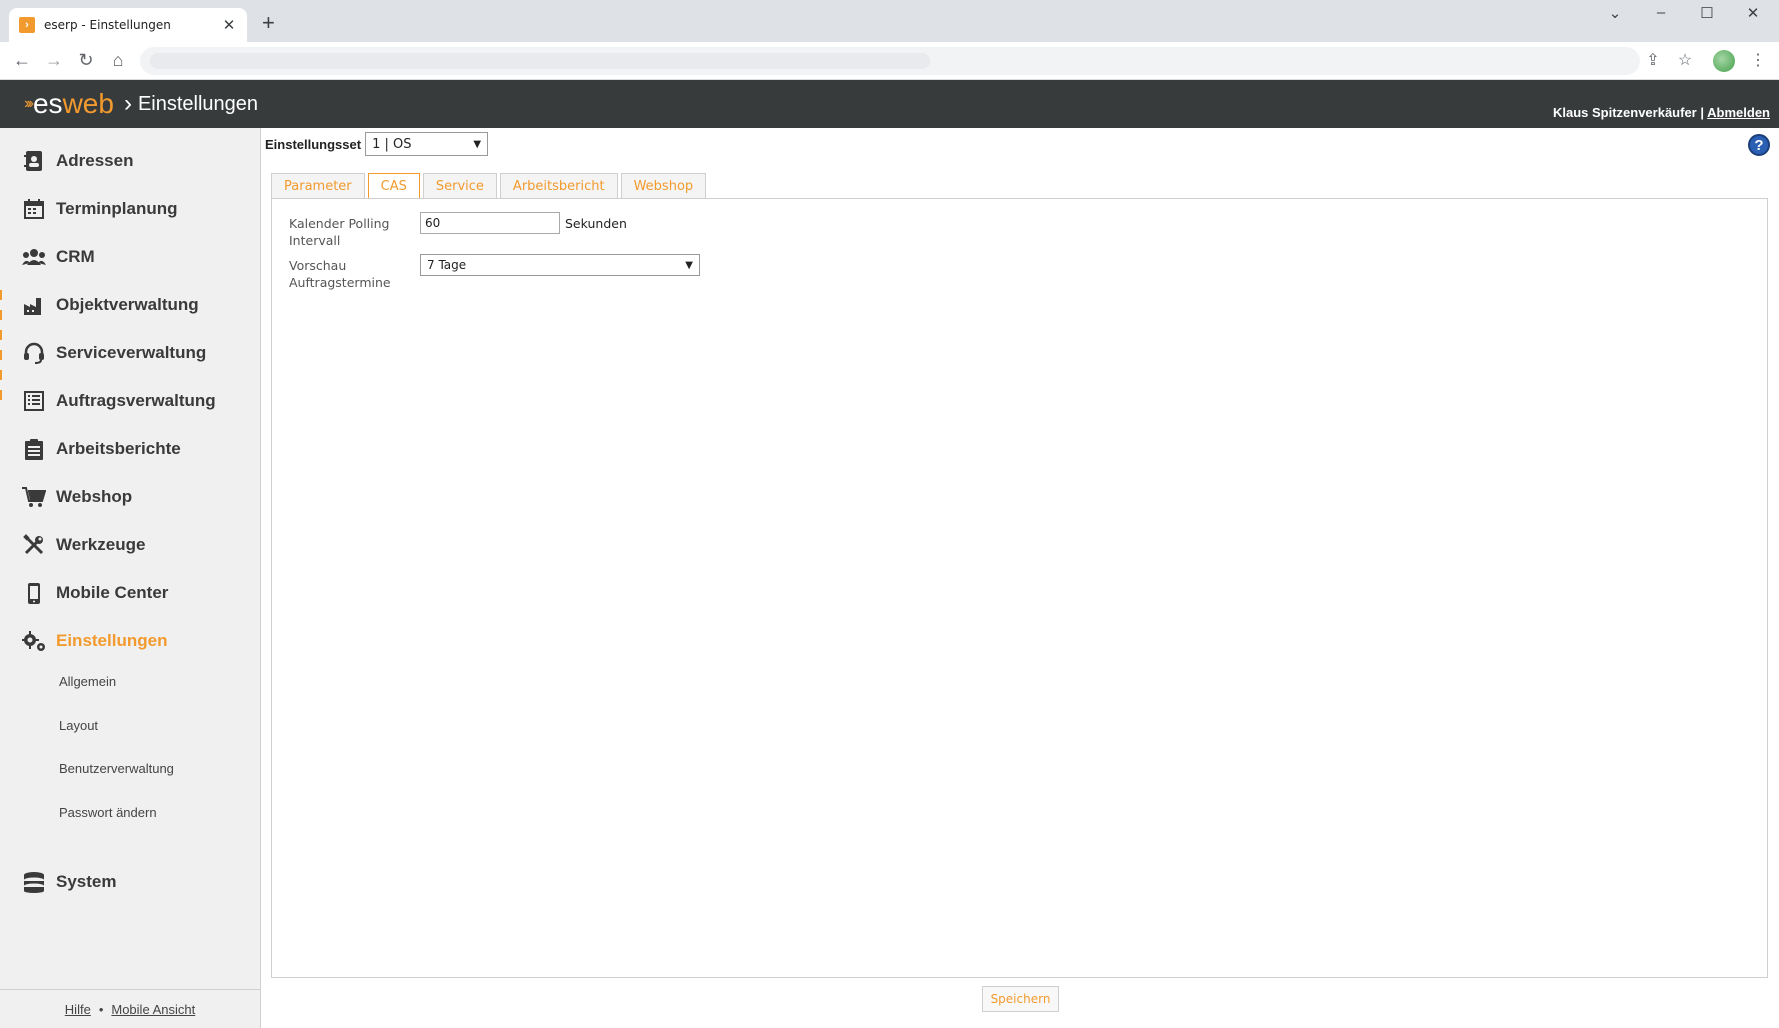  What do you see at coordinates (78, 725) in the screenshot?
I see `sidebar-subitem-layout: Layout` at bounding box center [78, 725].